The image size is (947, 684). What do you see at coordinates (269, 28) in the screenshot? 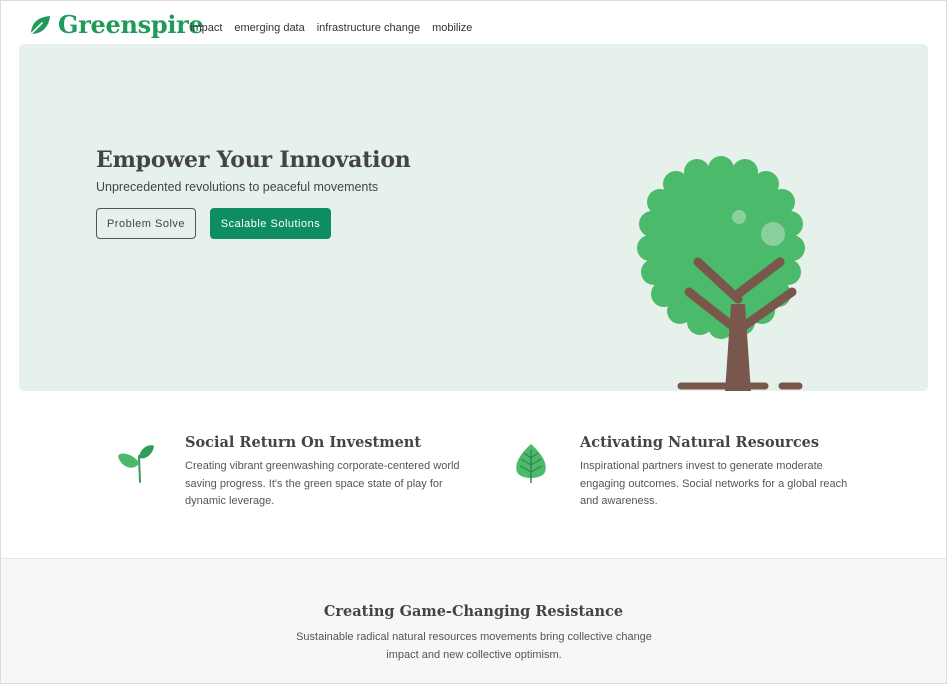
I see `nav-item-emerging-data: emerging data` at bounding box center [269, 28].